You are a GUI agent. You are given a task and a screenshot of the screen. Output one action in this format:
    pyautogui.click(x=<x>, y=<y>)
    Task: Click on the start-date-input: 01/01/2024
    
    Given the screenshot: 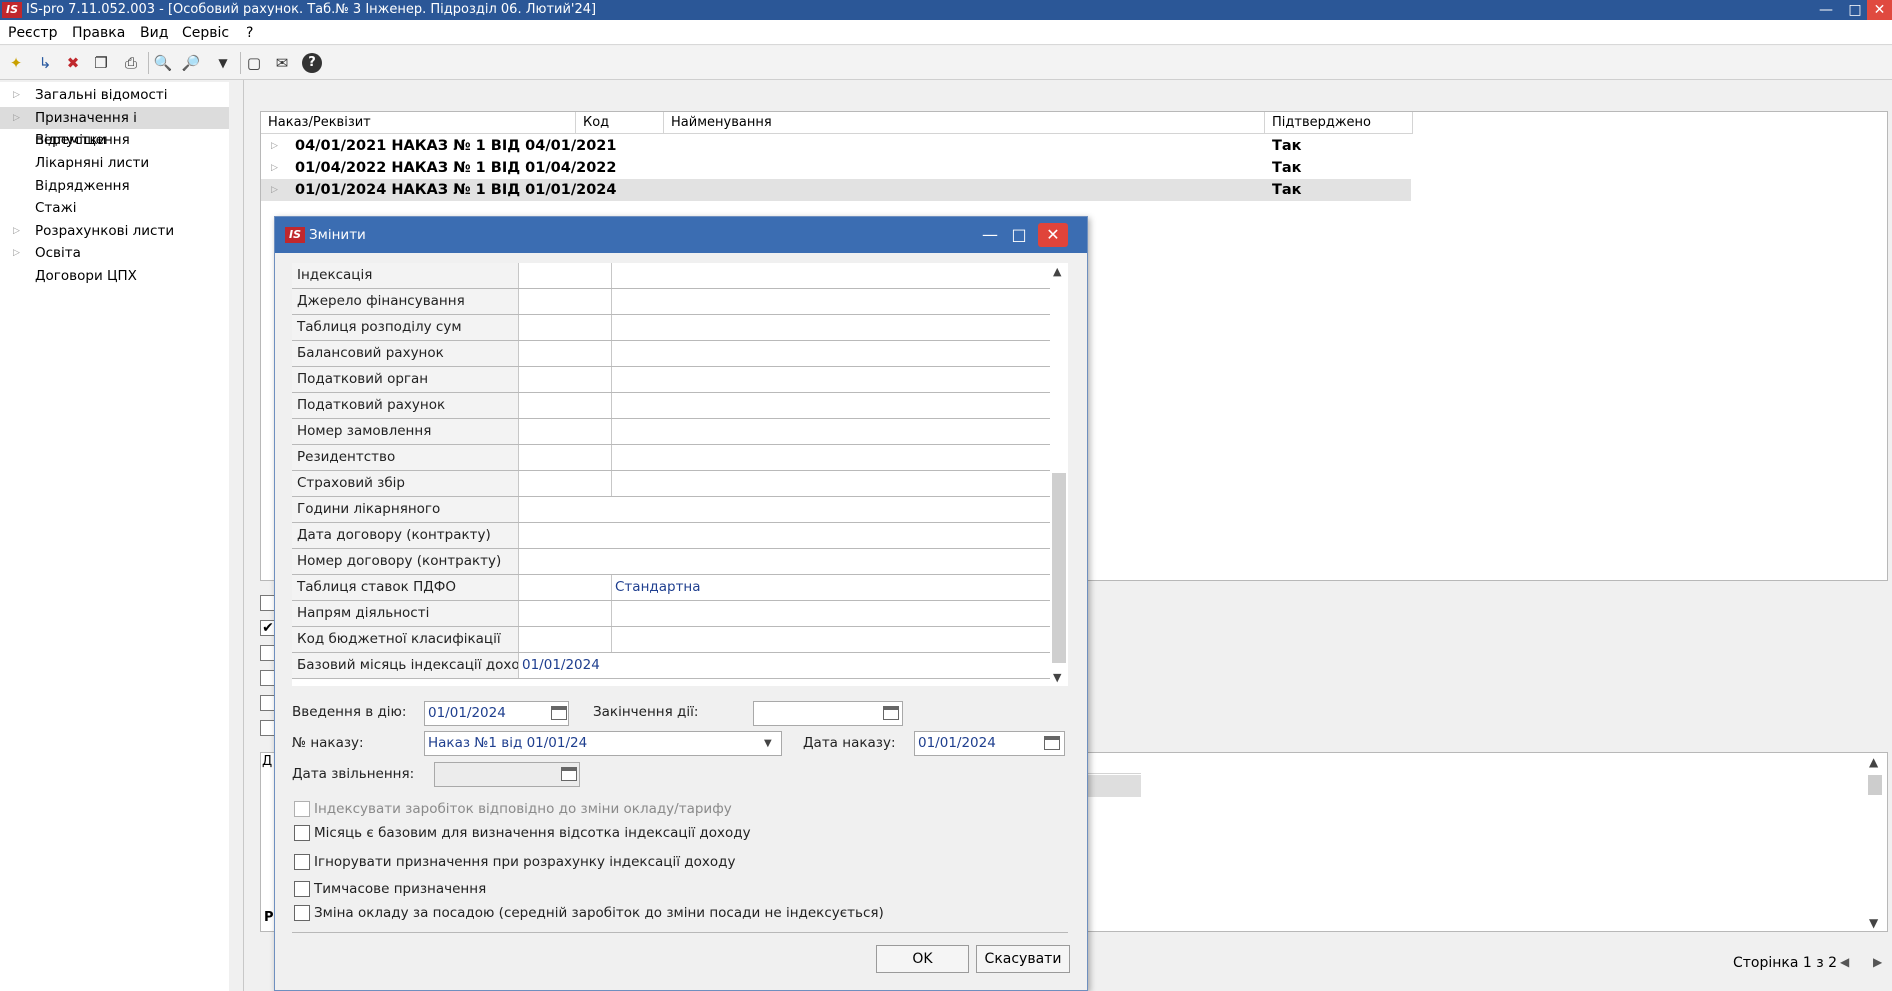 What is the action you would take?
    pyautogui.click(x=496, y=713)
    